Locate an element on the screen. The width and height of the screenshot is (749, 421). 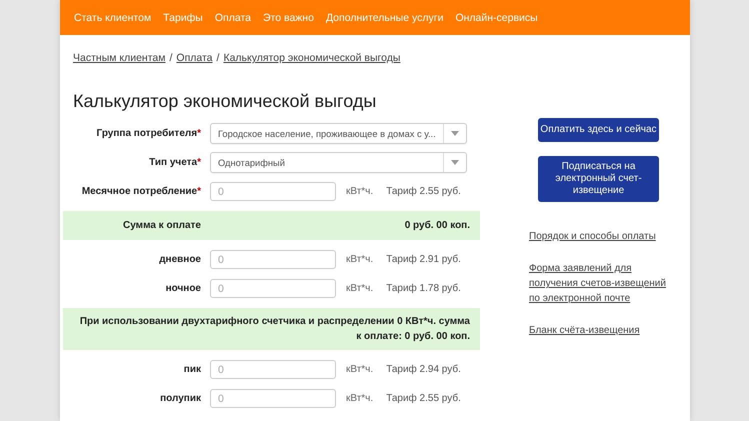
action-button: Оплатить здесь и сейчас is located at coordinates (598, 130).